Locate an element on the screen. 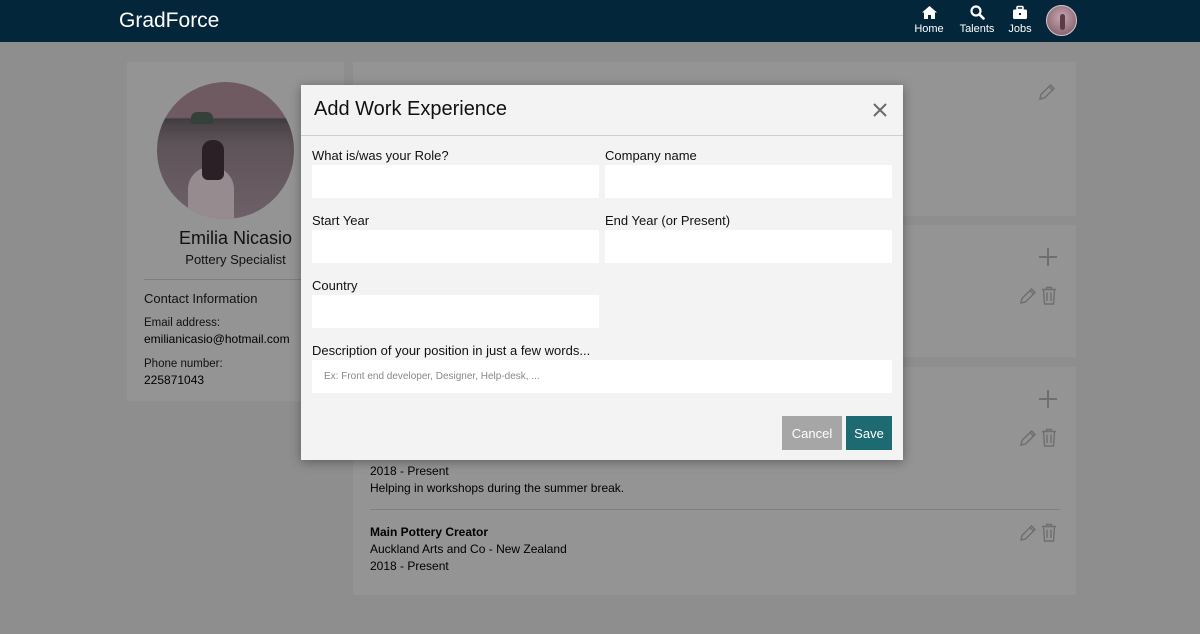 This screenshot has width=1200, height=634. nav-home-label: Home is located at coordinates (929, 29).